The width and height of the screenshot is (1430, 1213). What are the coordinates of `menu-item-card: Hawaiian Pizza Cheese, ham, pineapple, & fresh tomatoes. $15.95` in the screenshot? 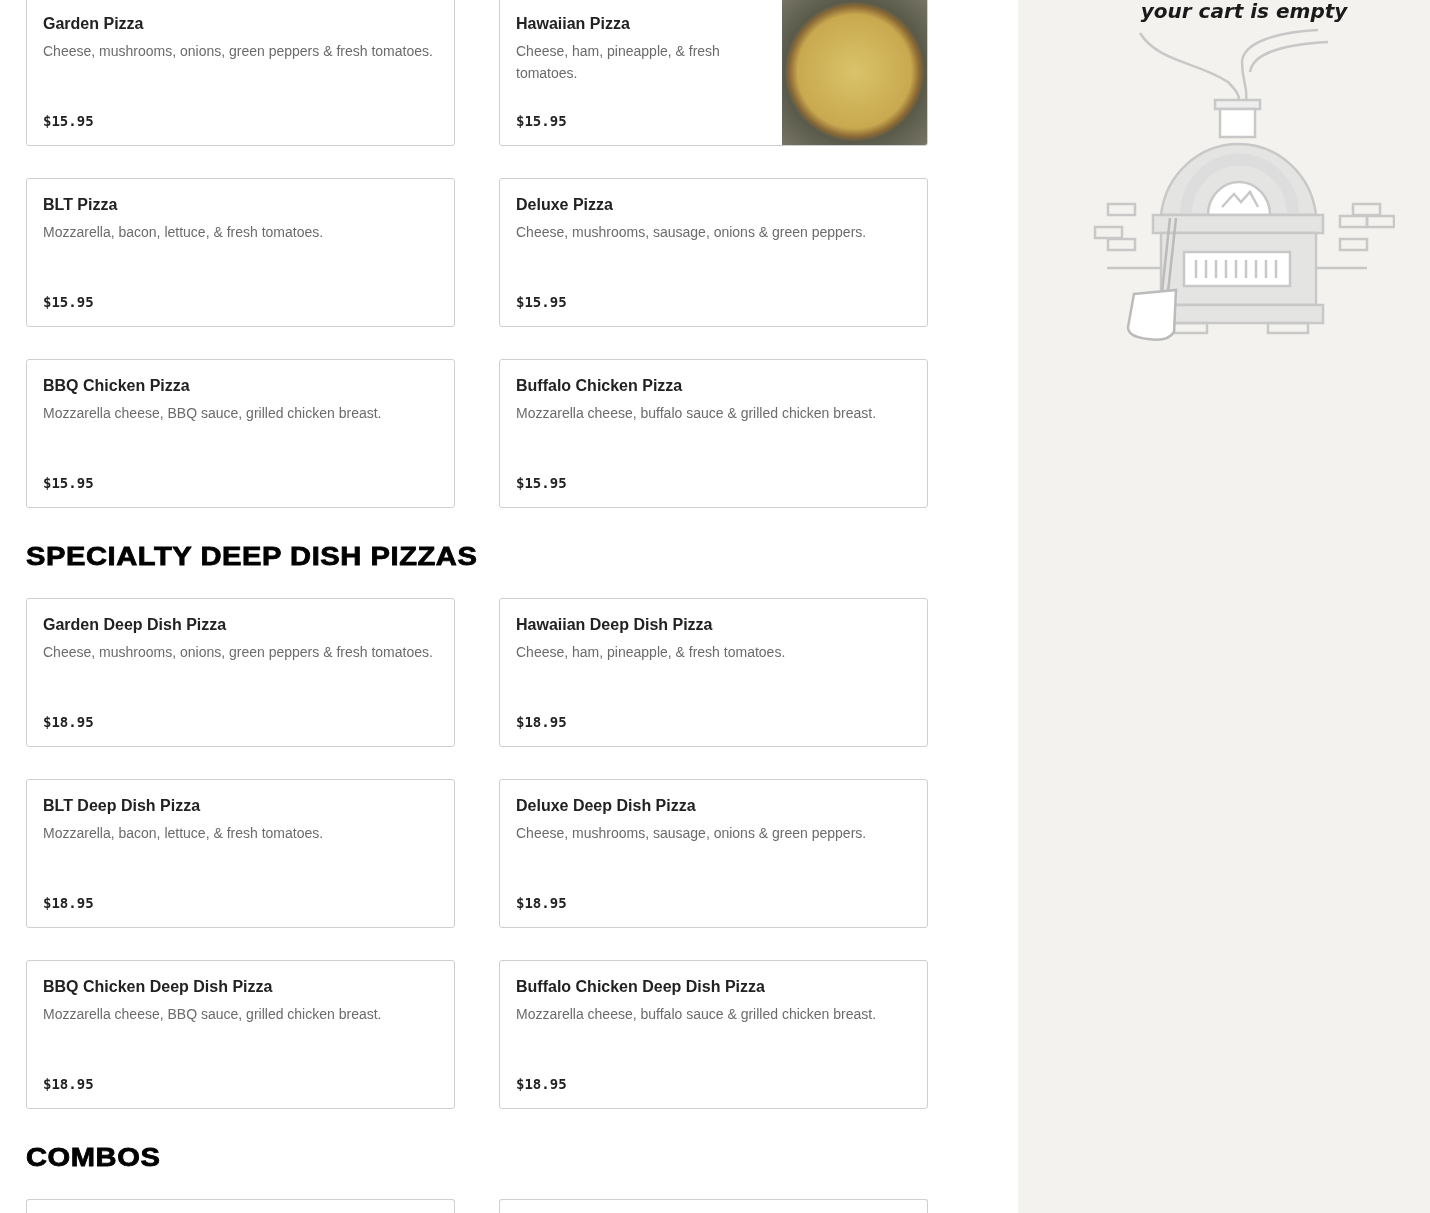 It's located at (713, 73).